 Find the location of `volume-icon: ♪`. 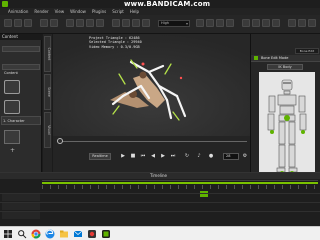

volume-icon: ♪ is located at coordinates (199, 156).